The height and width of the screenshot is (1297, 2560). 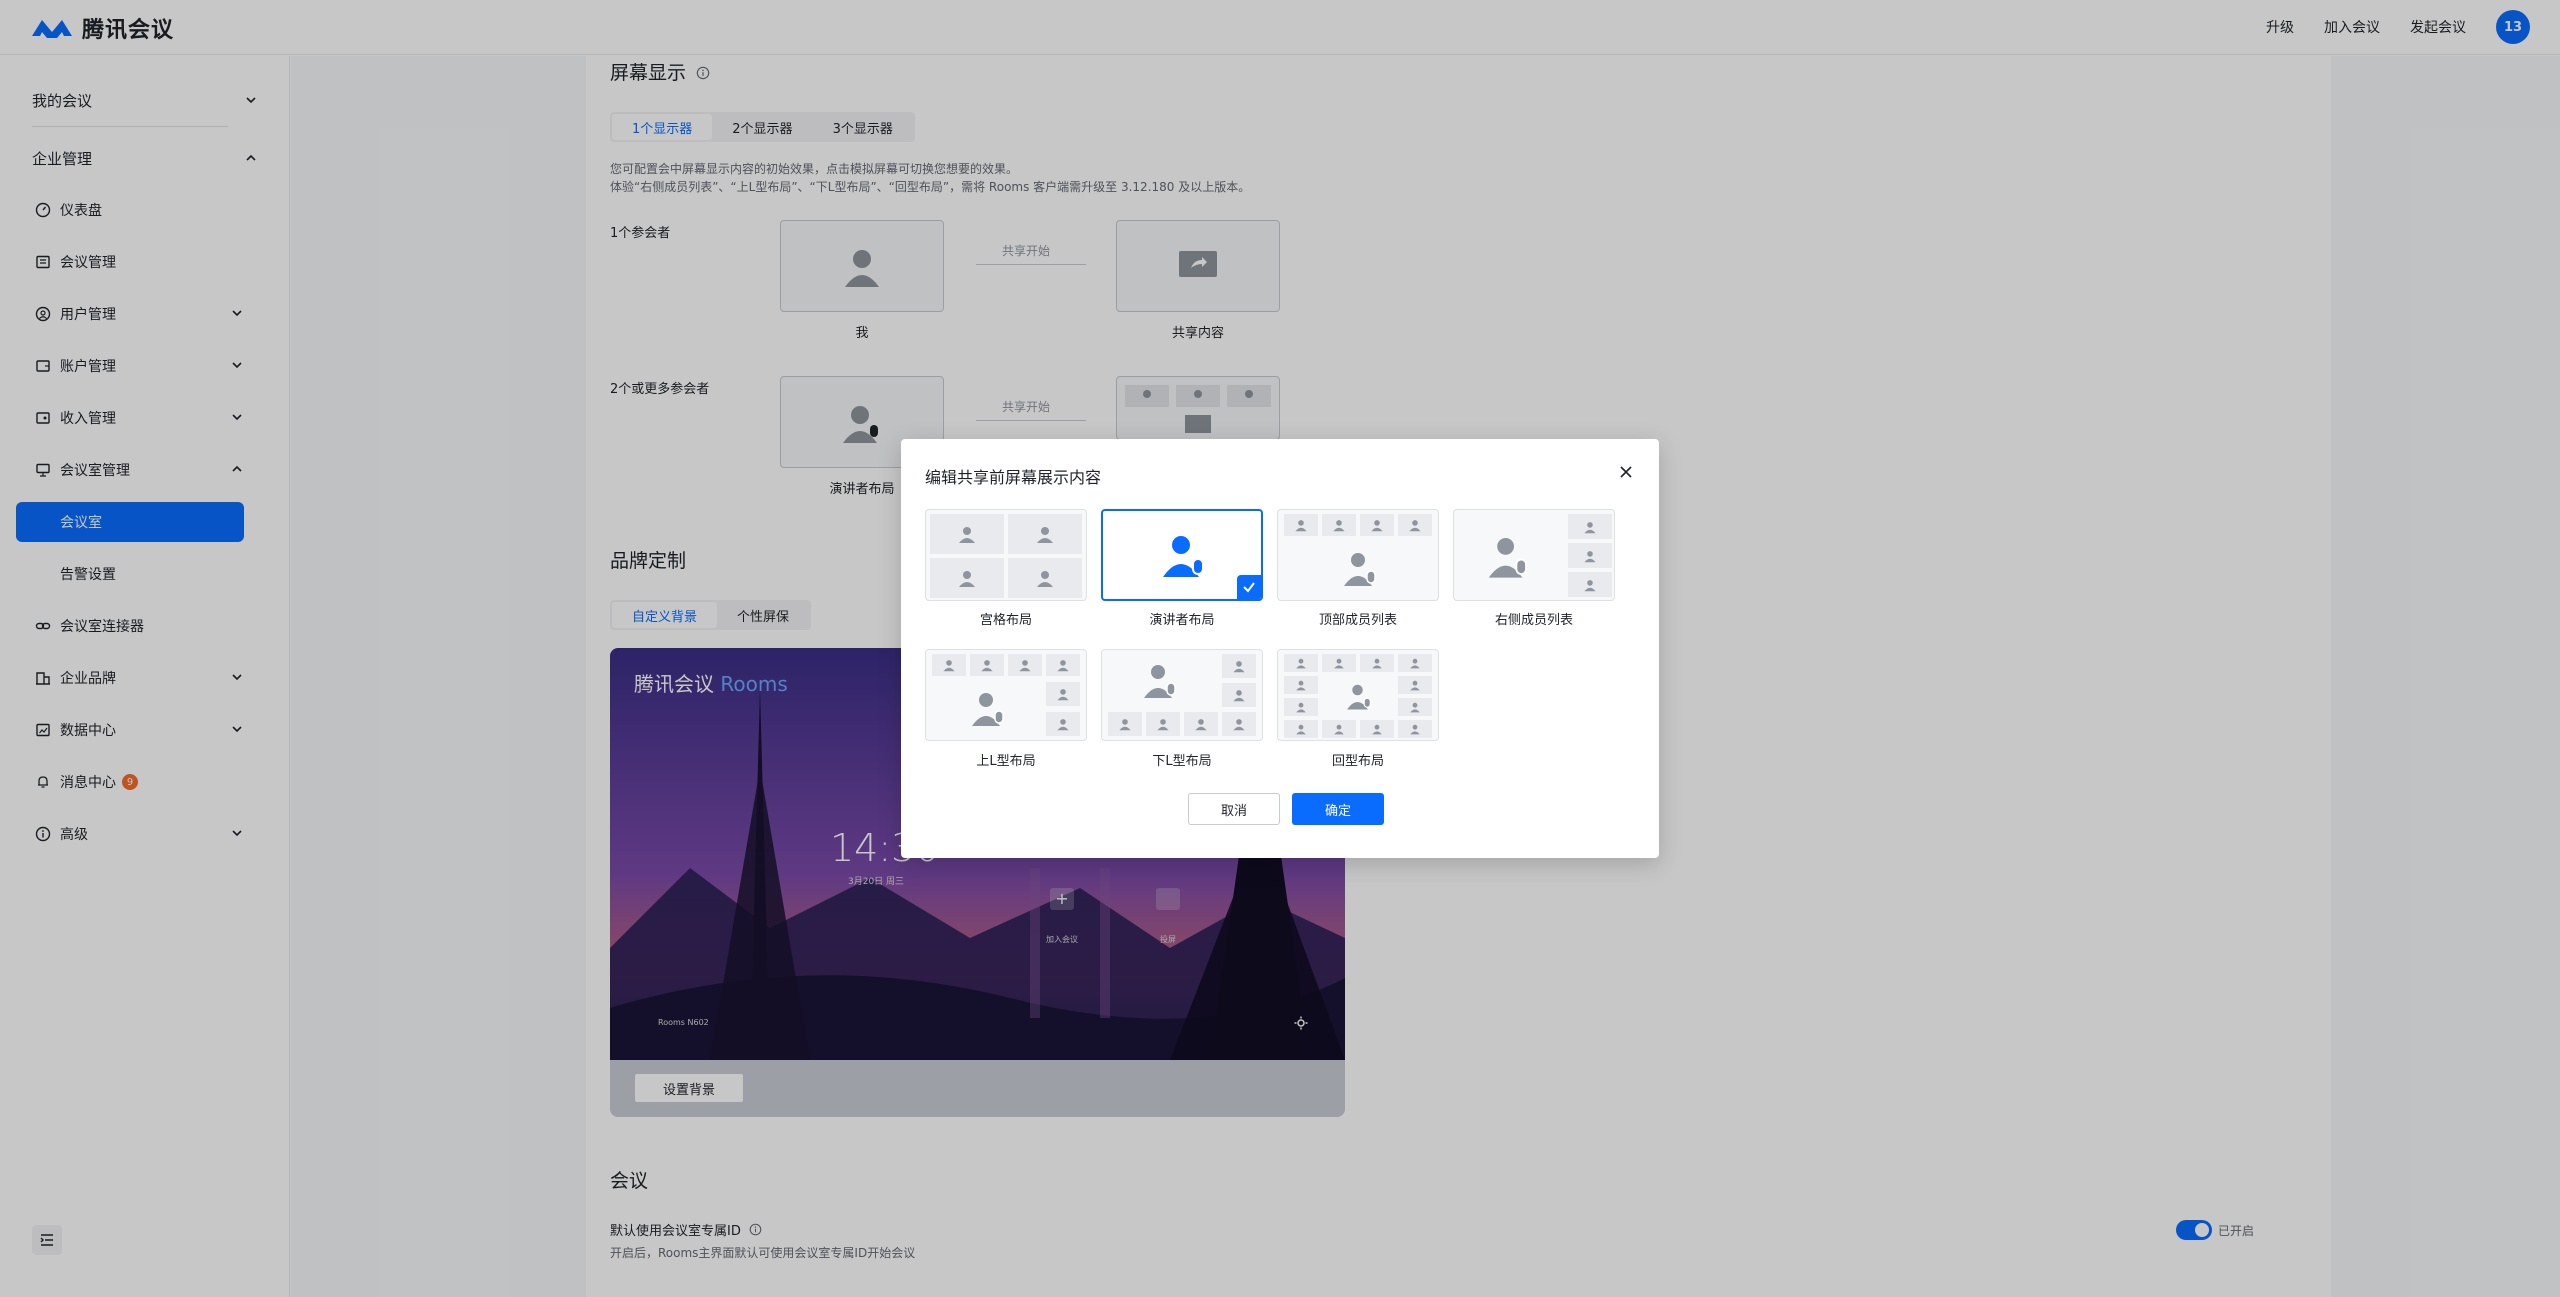 I want to click on layout-caption-grid: 宫格布局, so click(x=1005, y=620).